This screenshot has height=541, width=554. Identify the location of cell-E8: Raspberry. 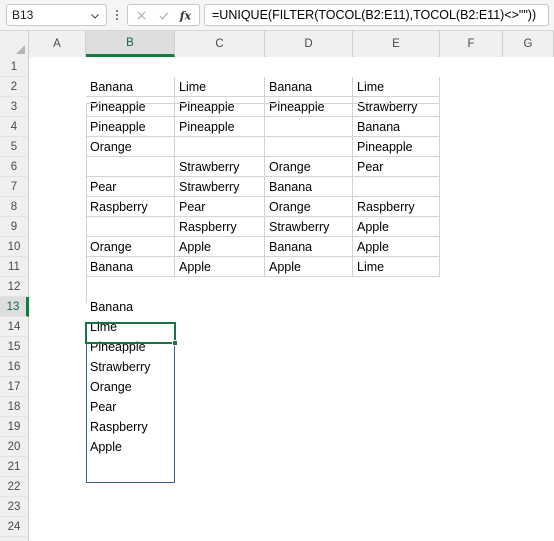
(396, 207).